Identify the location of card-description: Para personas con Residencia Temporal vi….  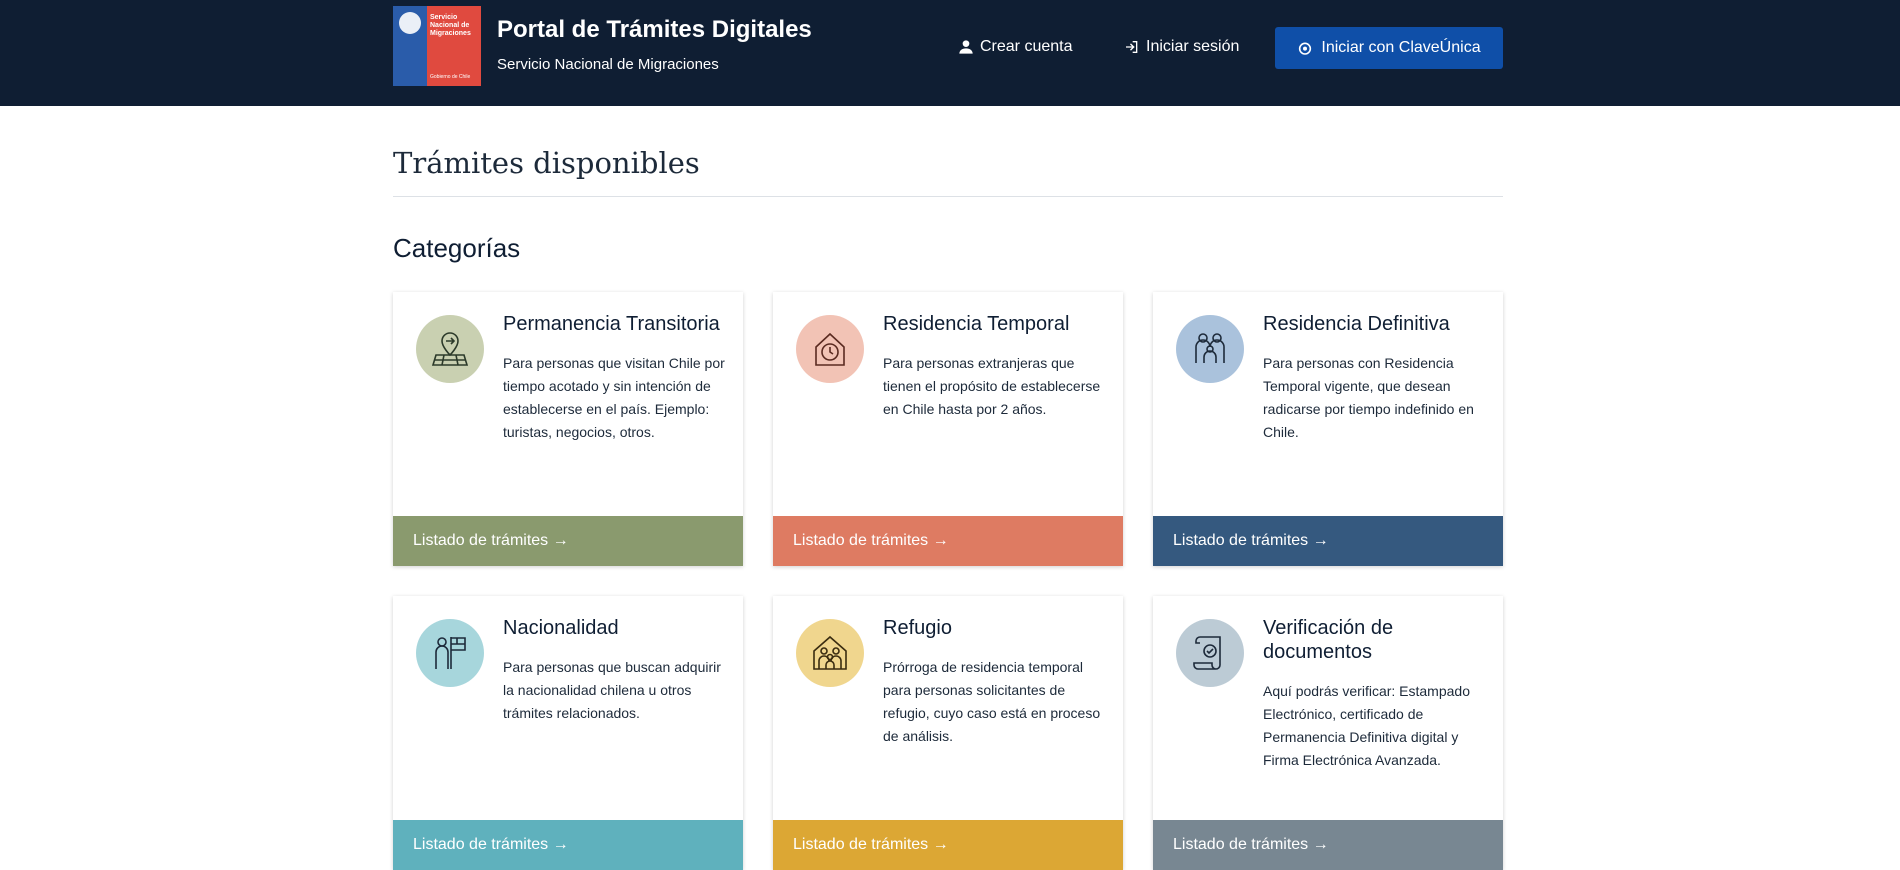
(1368, 397).